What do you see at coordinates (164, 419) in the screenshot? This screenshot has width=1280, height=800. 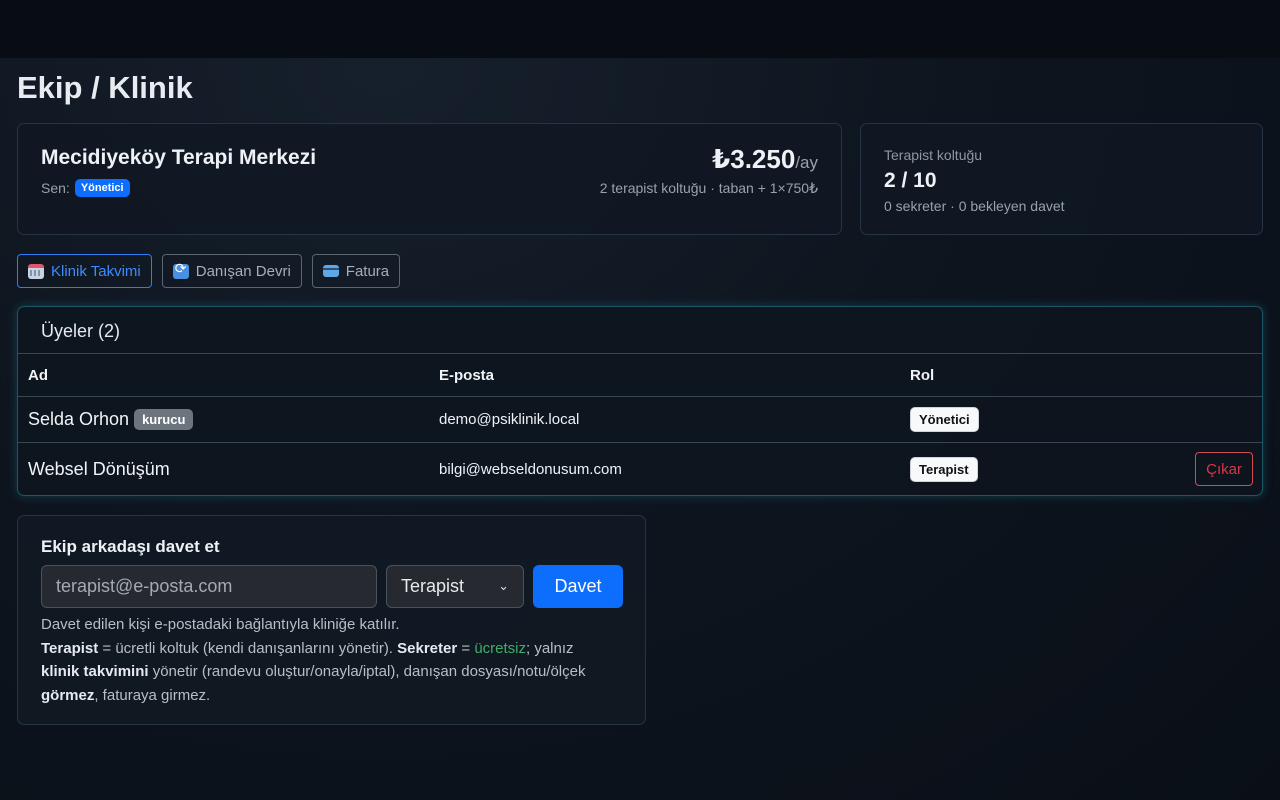 I see `founder-badge: kurucu` at bounding box center [164, 419].